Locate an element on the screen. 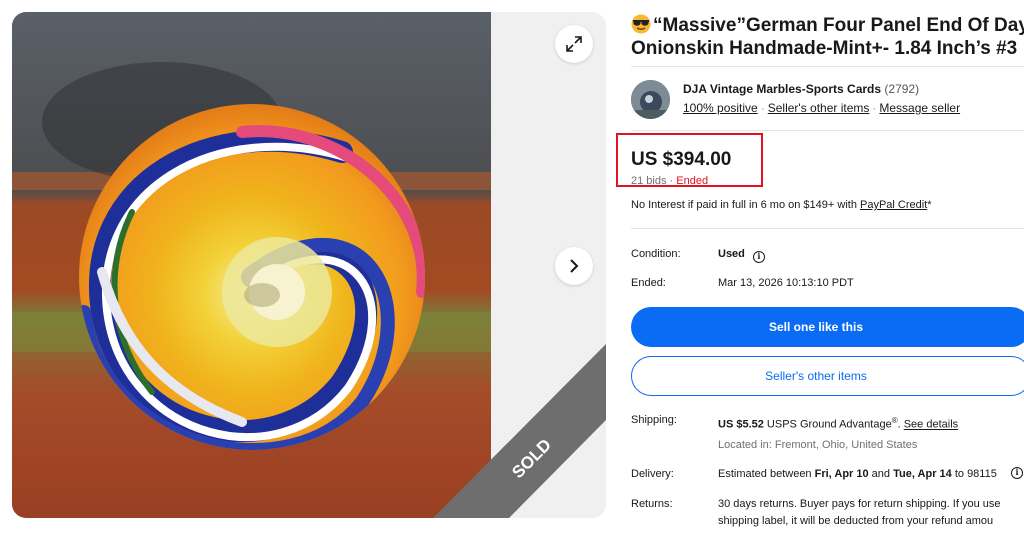 The height and width of the screenshot is (536, 1024). seller-feedback-count: (2792) is located at coordinates (902, 89).